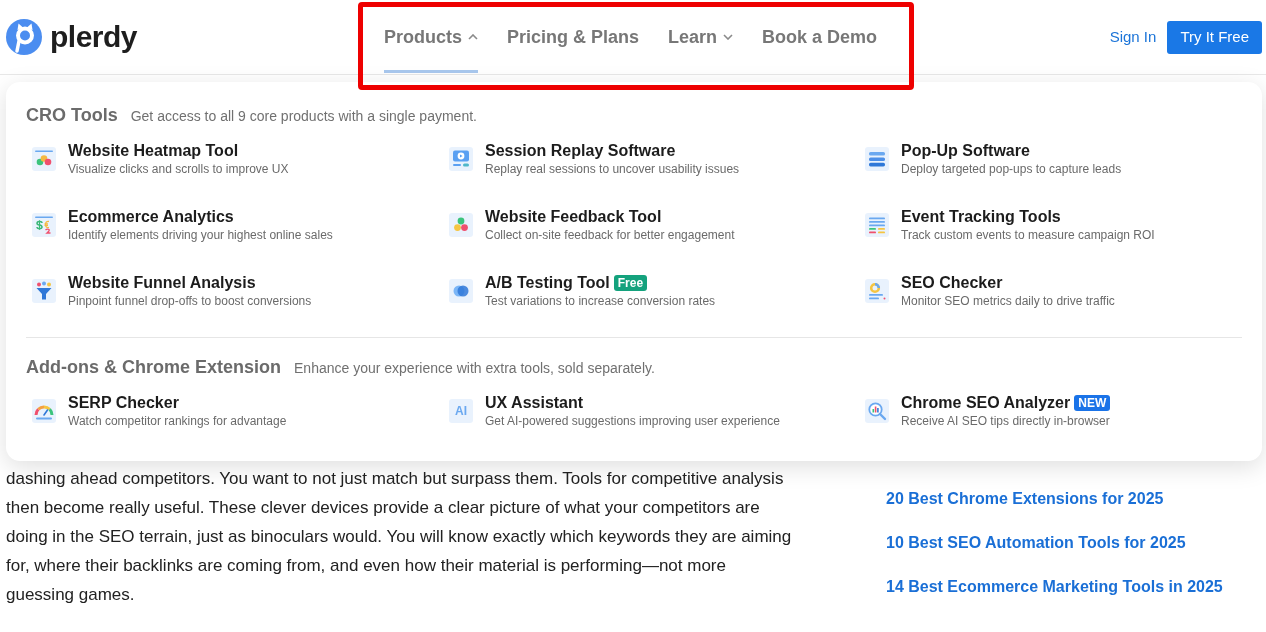 The width and height of the screenshot is (1266, 632). What do you see at coordinates (461, 225) in the screenshot?
I see `three-circles-icon` at bounding box center [461, 225].